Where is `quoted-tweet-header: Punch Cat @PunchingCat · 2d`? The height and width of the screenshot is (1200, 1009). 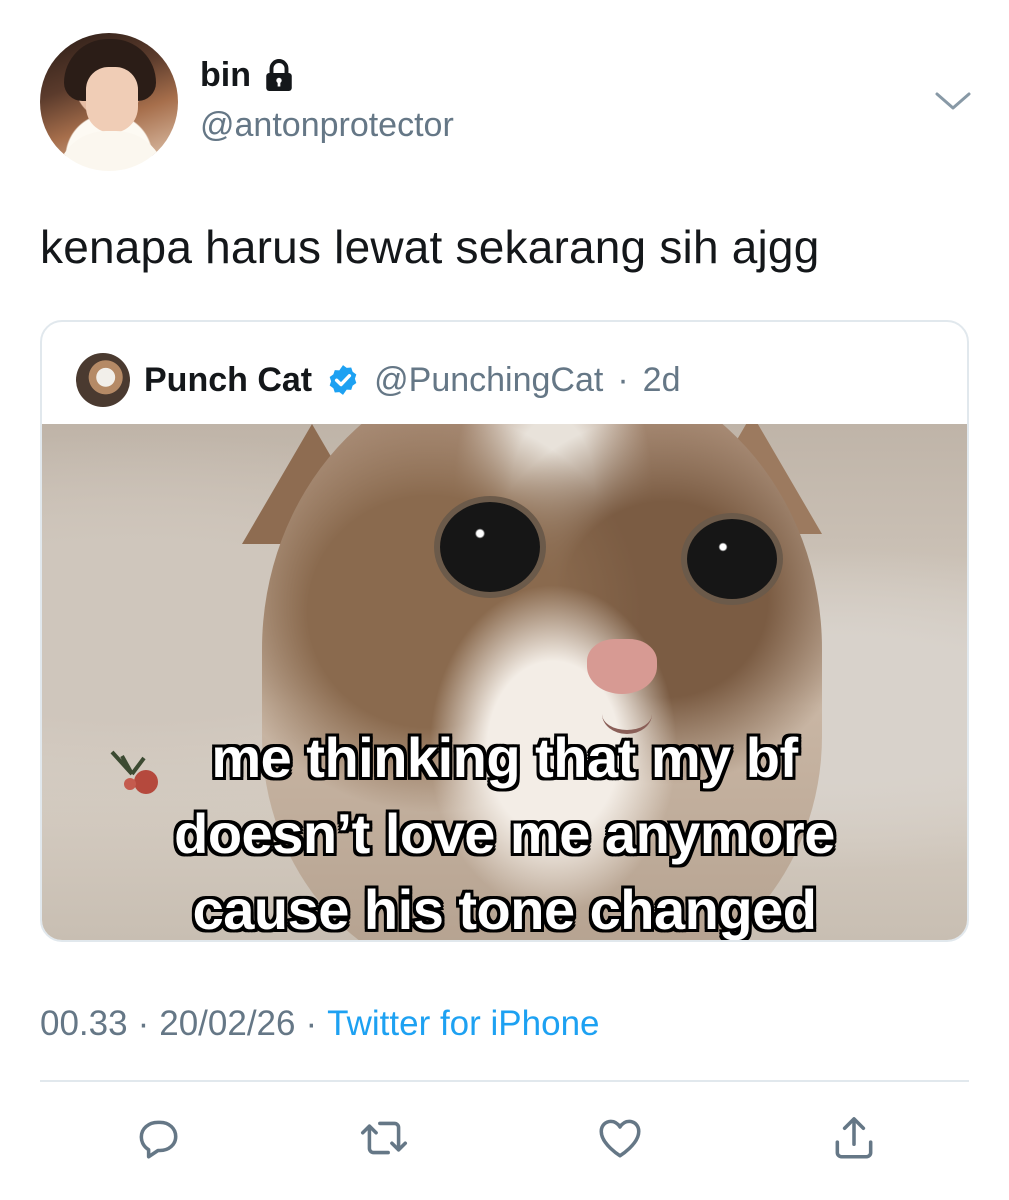 quoted-tweet-header: Punch Cat @PunchingCat · 2d is located at coordinates (378, 380).